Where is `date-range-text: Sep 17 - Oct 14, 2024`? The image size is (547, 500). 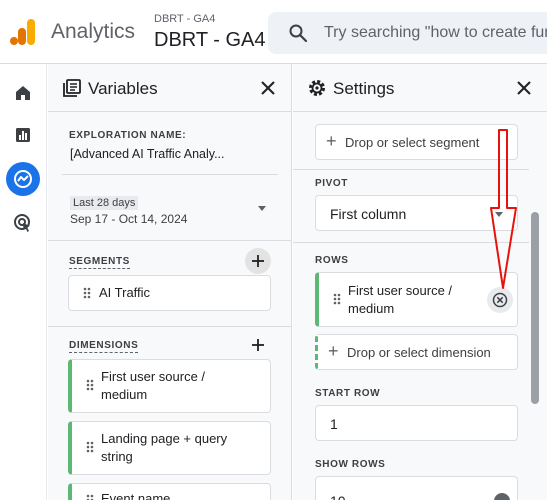 date-range-text: Sep 17 - Oct 14, 2024 is located at coordinates (129, 219).